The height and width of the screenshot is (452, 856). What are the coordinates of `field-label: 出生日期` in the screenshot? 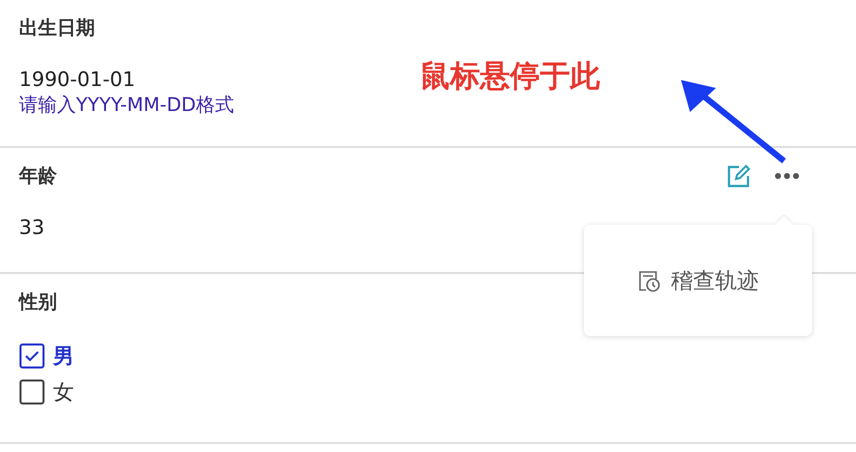 It's located at (57, 28).